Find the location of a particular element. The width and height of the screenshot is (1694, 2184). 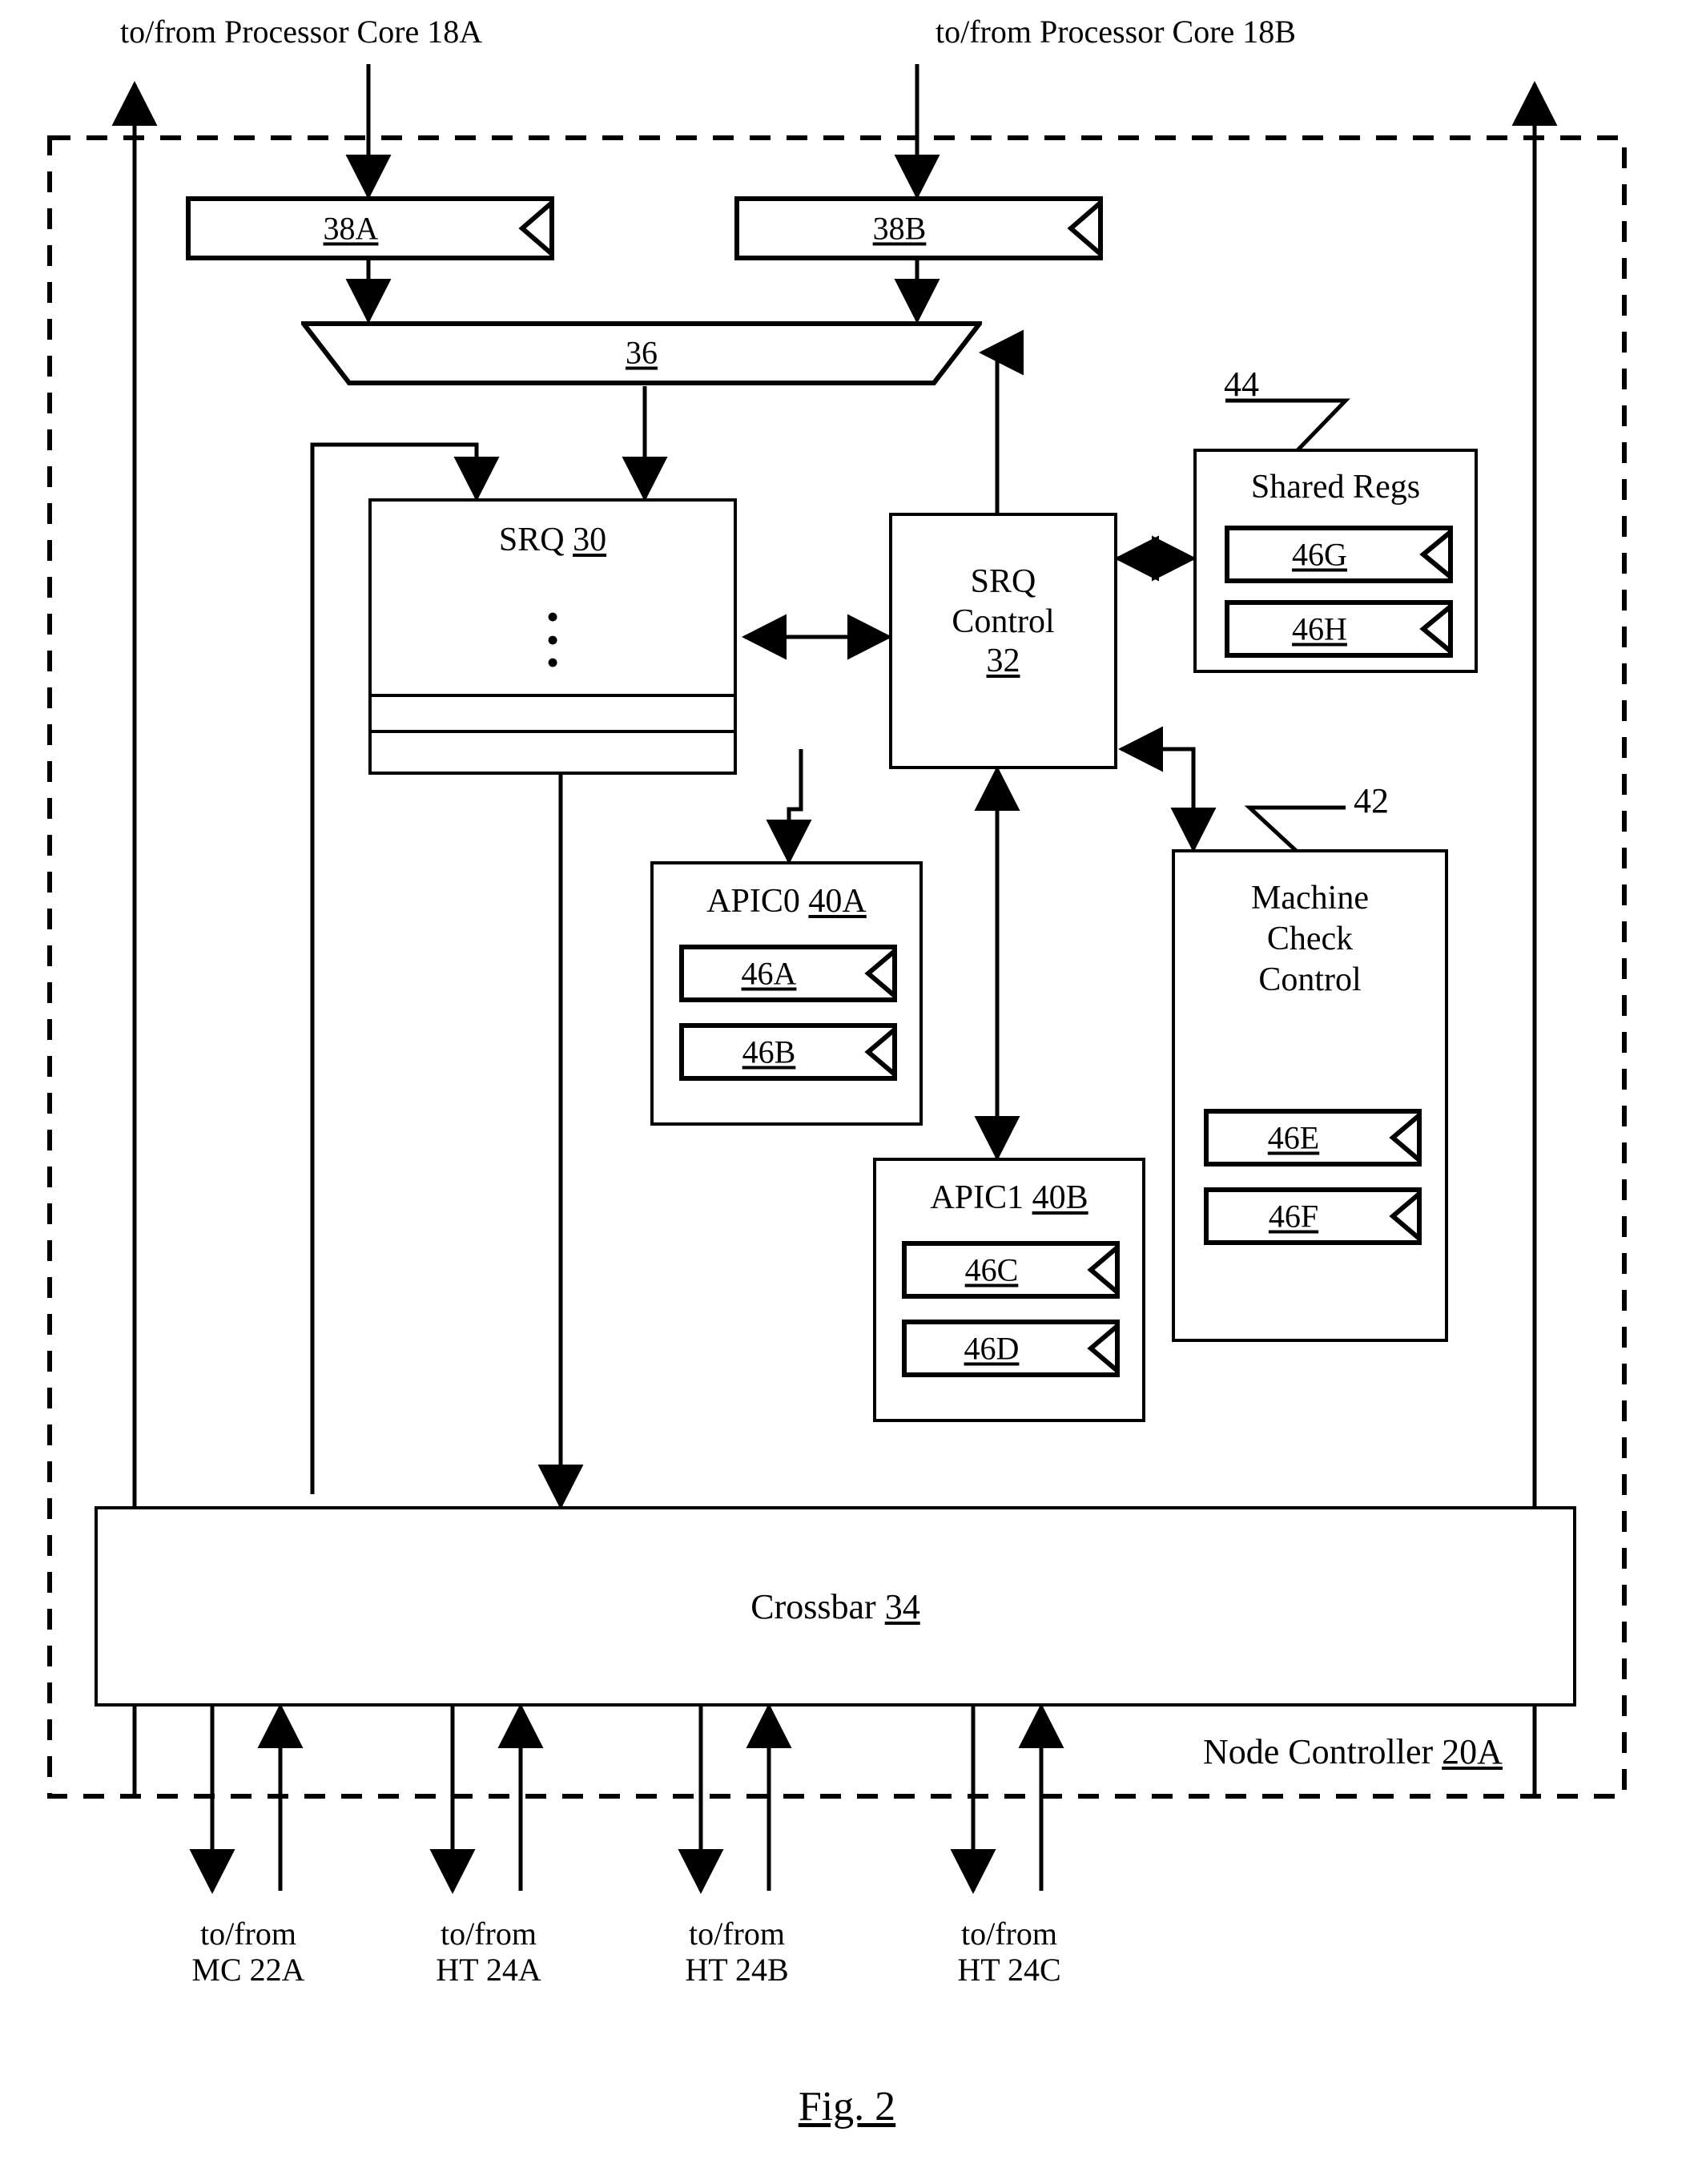

register-46f-label: 46F is located at coordinates (1294, 1216).